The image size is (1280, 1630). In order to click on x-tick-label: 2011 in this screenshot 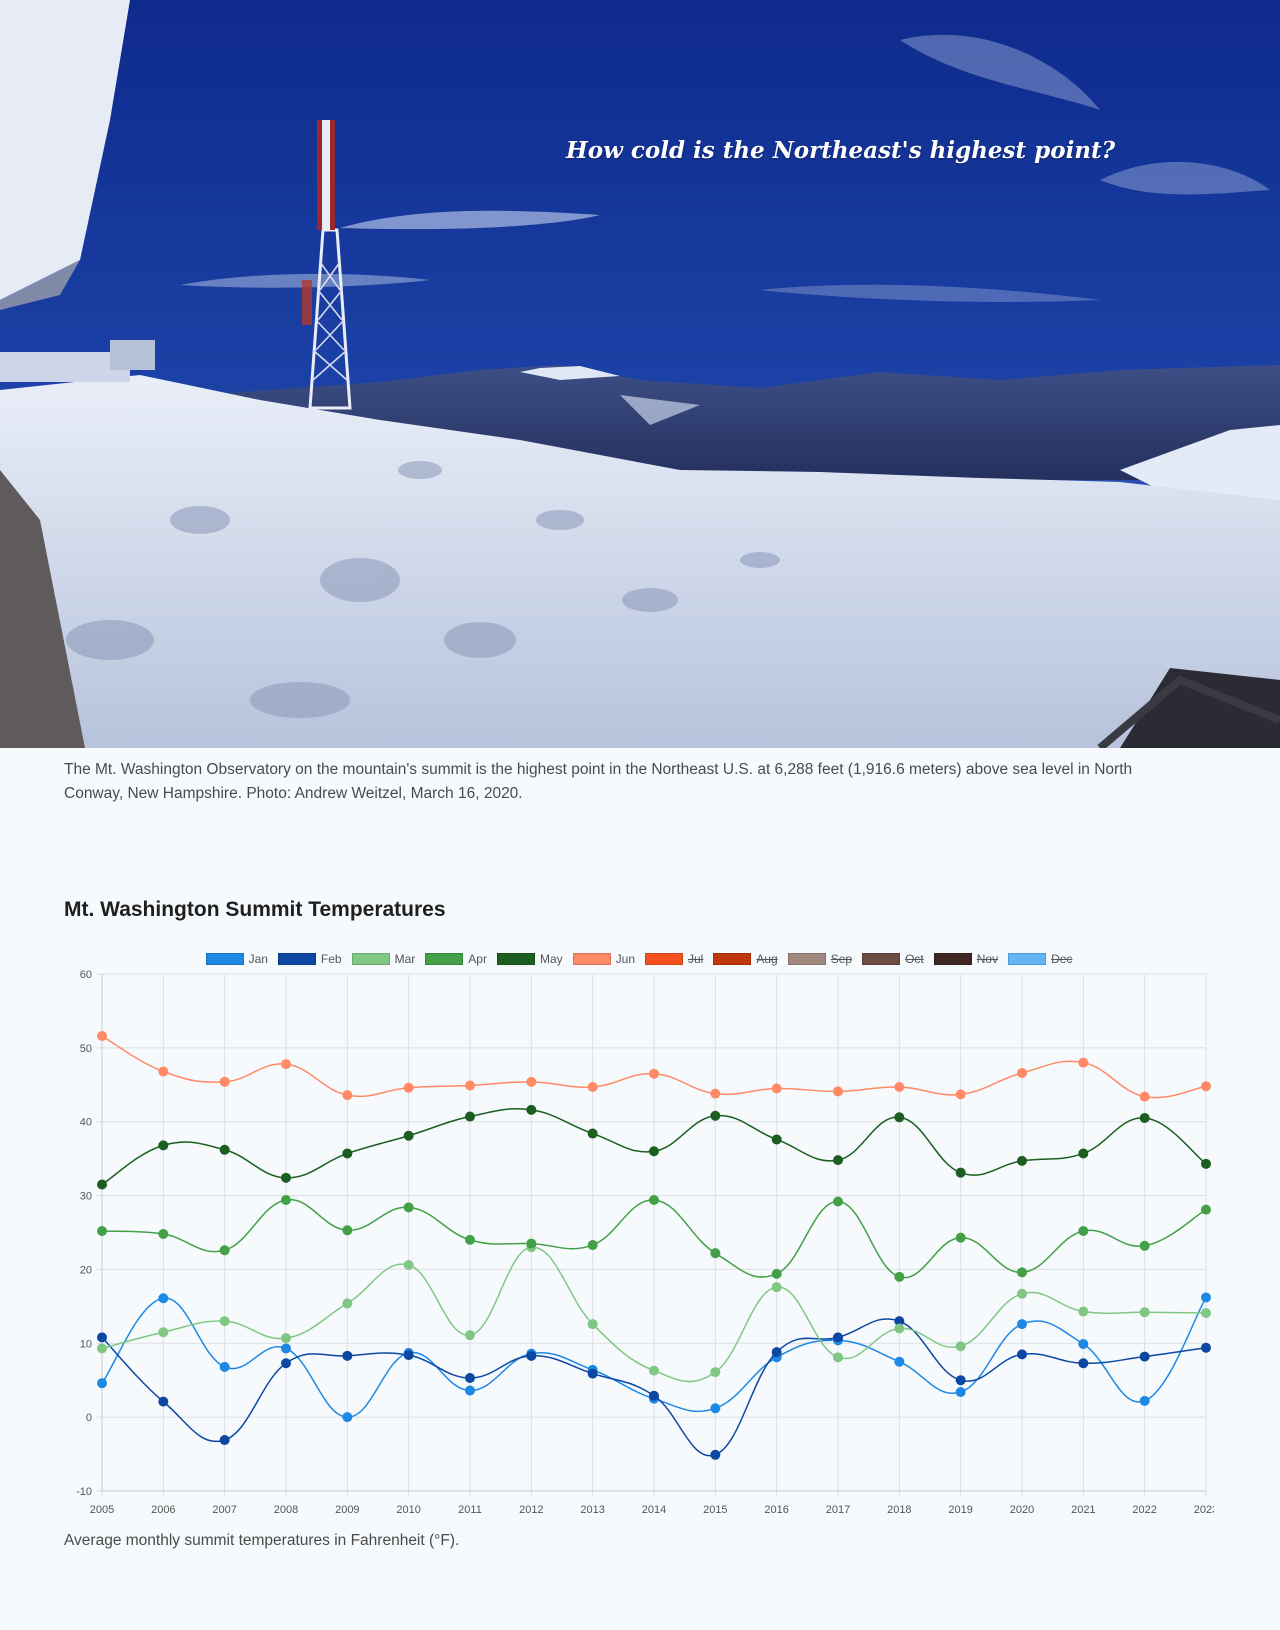, I will do `click(470, 1510)`.